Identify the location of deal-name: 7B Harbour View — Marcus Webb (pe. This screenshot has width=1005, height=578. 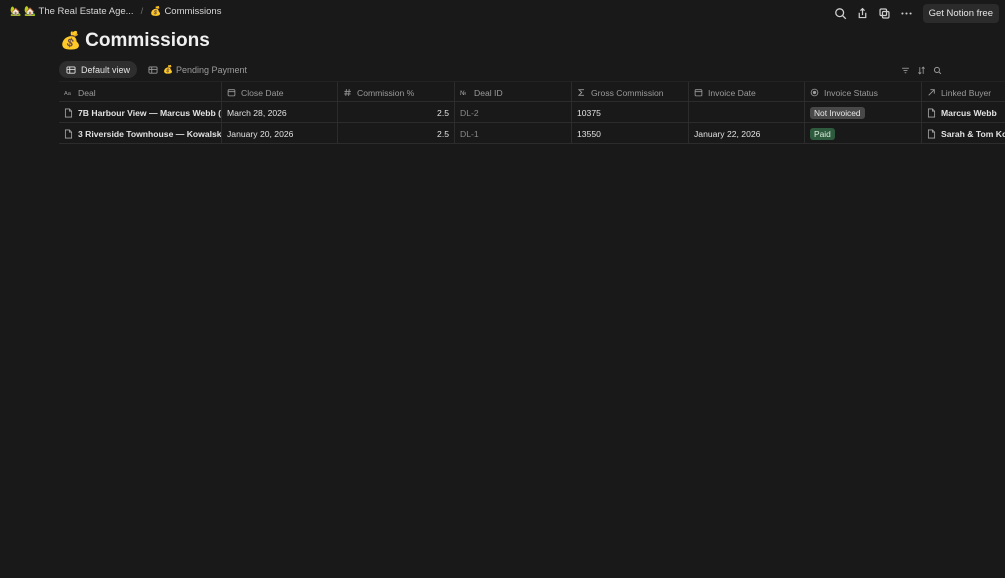
(150, 112).